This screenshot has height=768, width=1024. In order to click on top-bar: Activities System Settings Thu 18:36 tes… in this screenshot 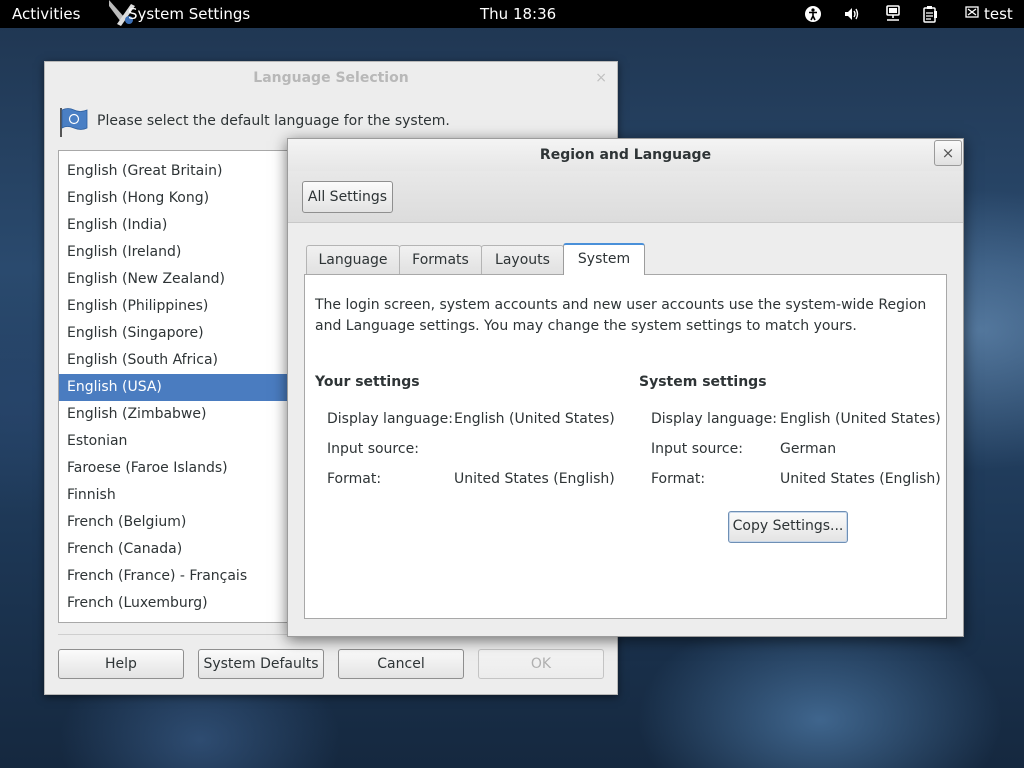, I will do `click(512, 14)`.